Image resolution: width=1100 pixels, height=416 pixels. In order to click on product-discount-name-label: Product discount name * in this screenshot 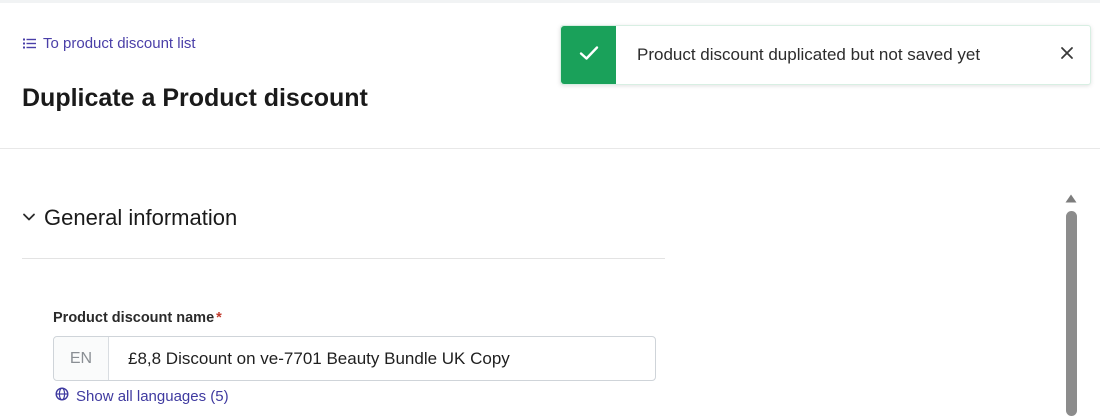, I will do `click(137, 318)`.